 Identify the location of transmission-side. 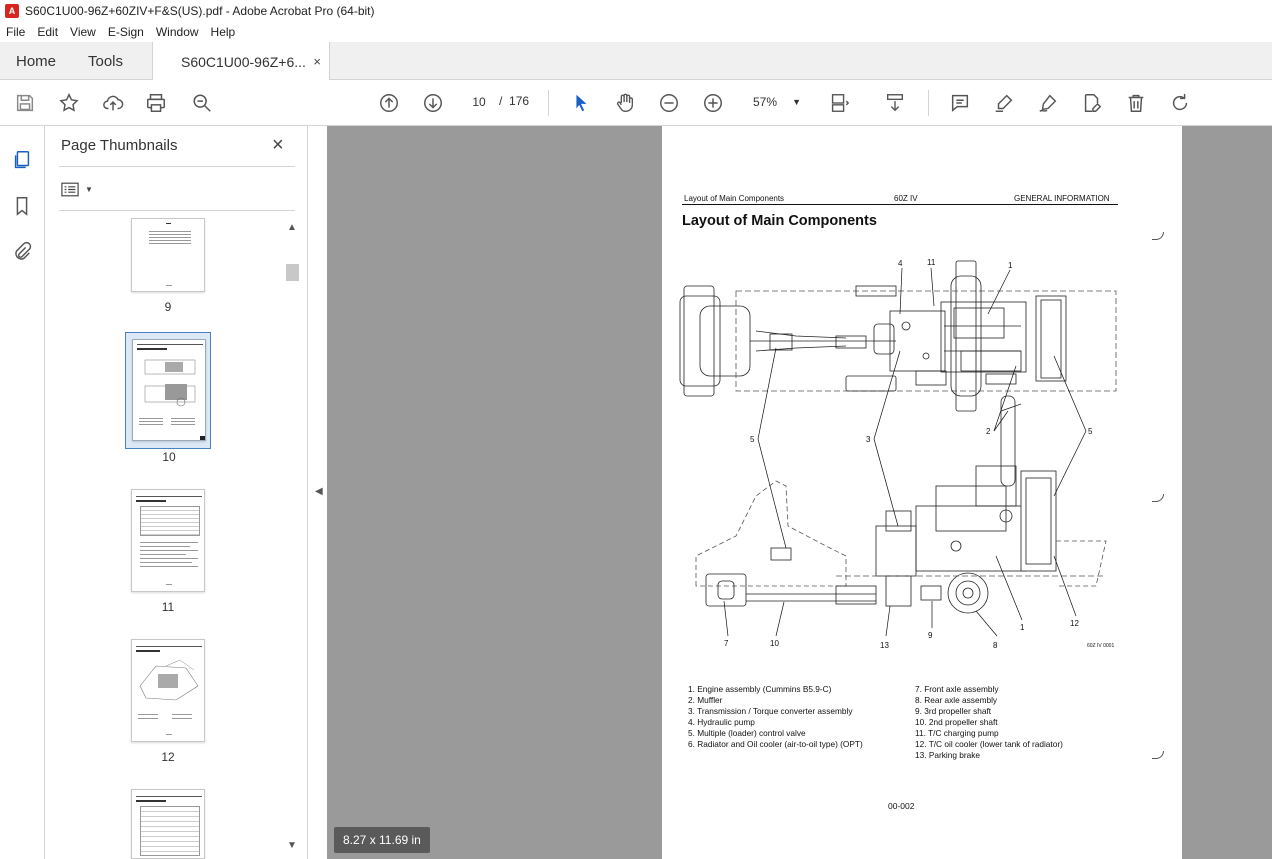
(896, 551).